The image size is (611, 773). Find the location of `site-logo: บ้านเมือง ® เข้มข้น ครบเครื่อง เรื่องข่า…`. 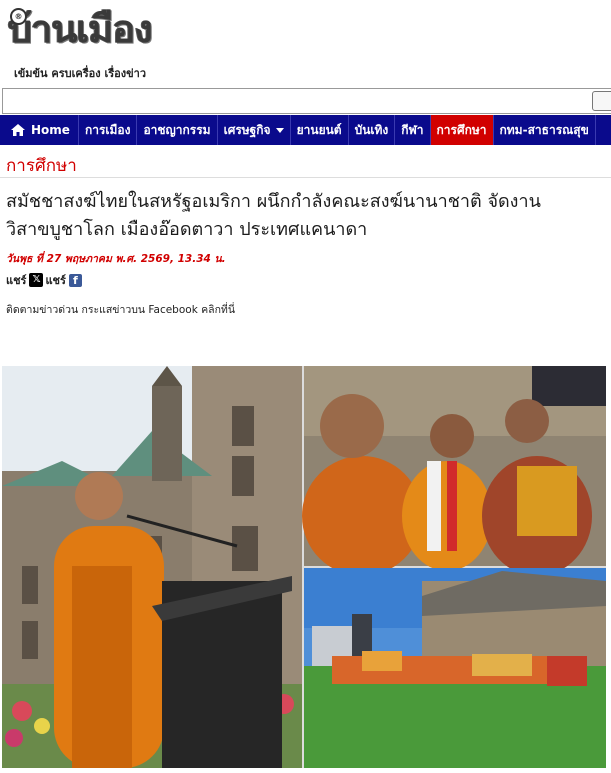

site-logo: บ้านเมือง ® เข้มข้น ครบเครื่อง เรื่องข่า… is located at coordinates (123, 43).